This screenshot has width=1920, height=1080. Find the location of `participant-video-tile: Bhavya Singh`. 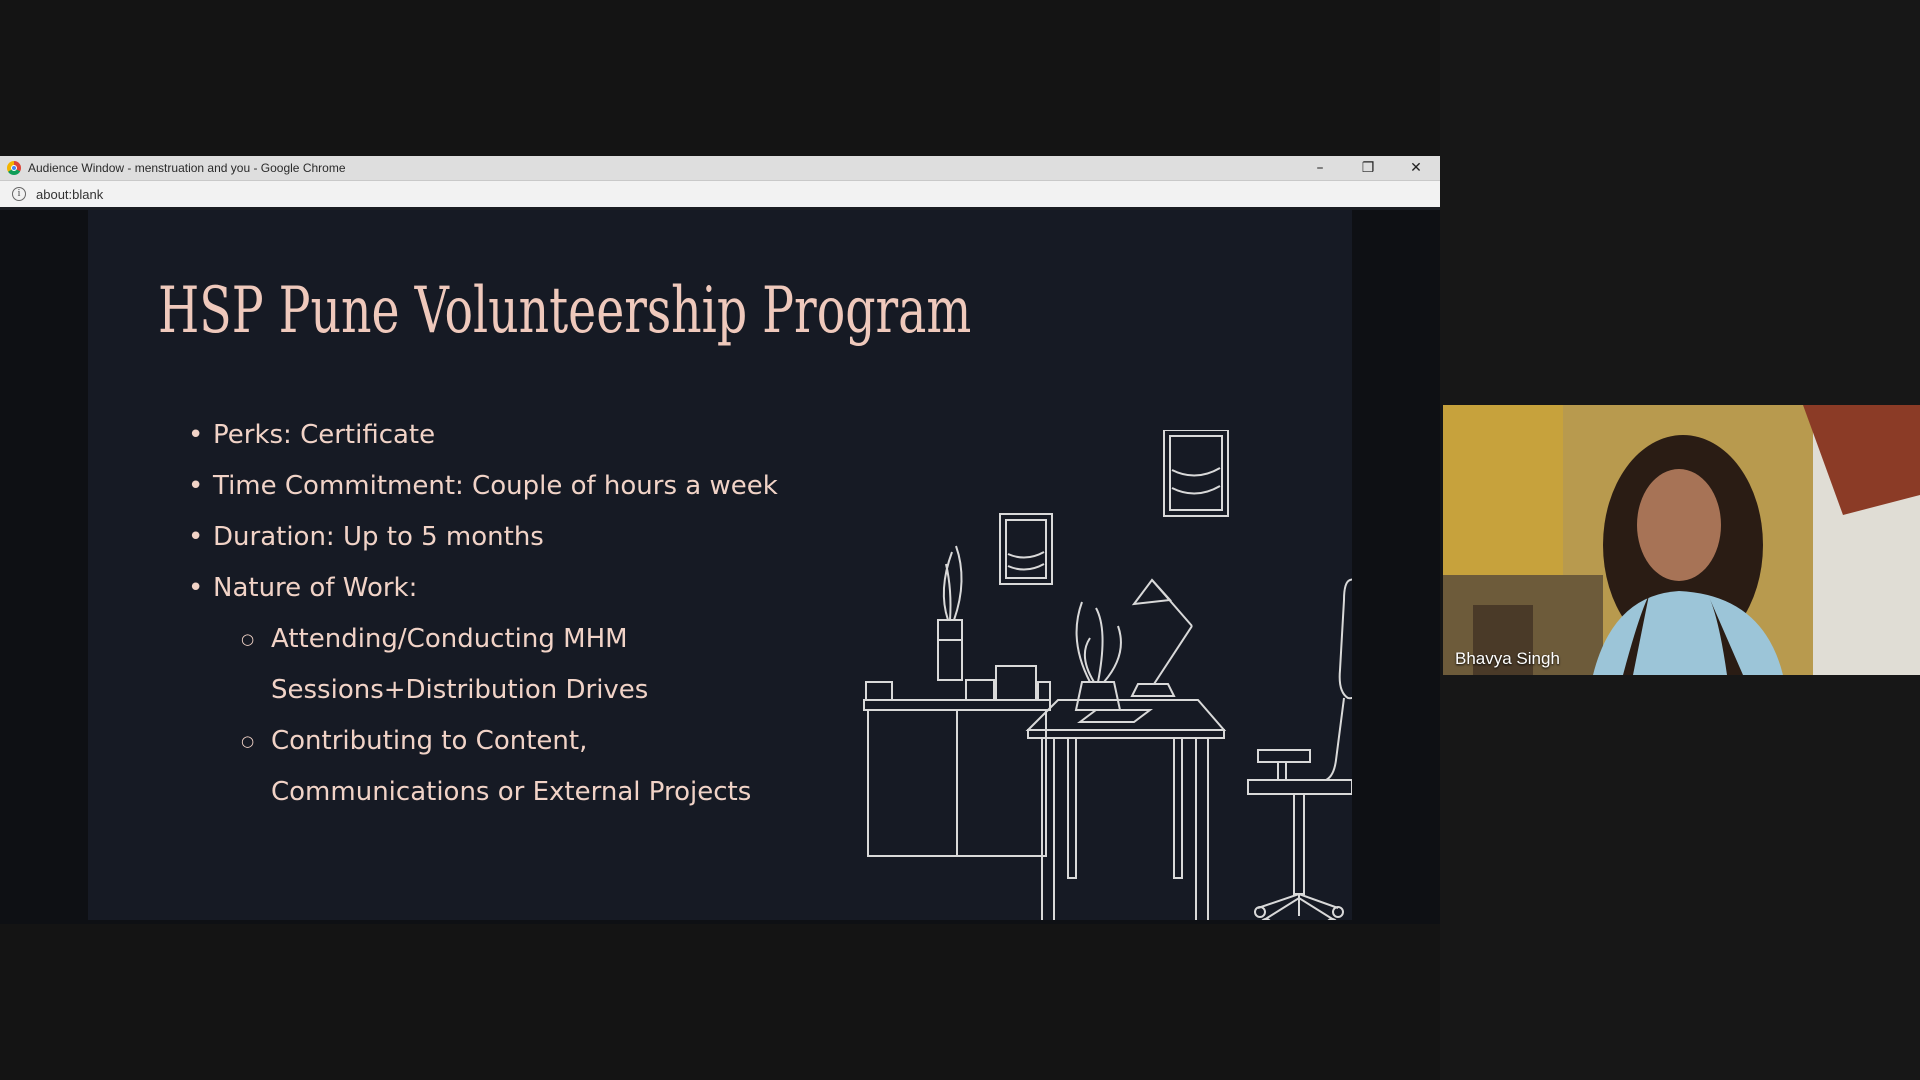

participant-video-tile: Bhavya Singh is located at coordinates (1681, 540).